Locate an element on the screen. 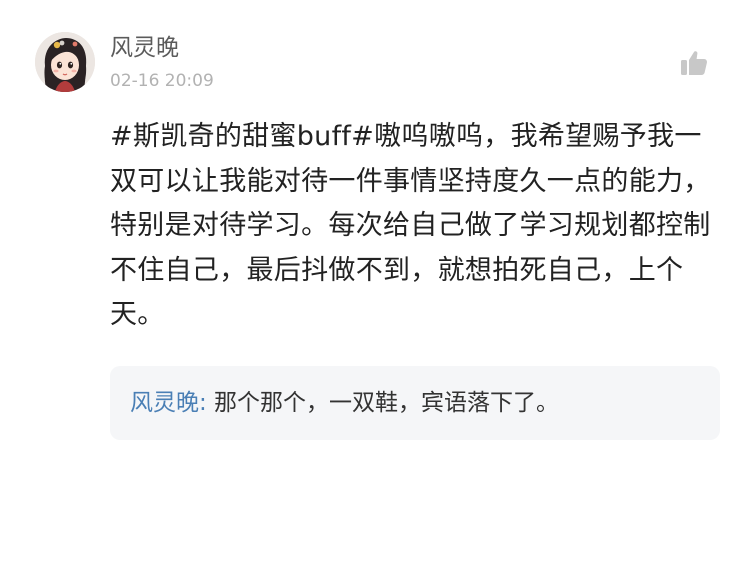  thumbs-up-icon is located at coordinates (694, 63).